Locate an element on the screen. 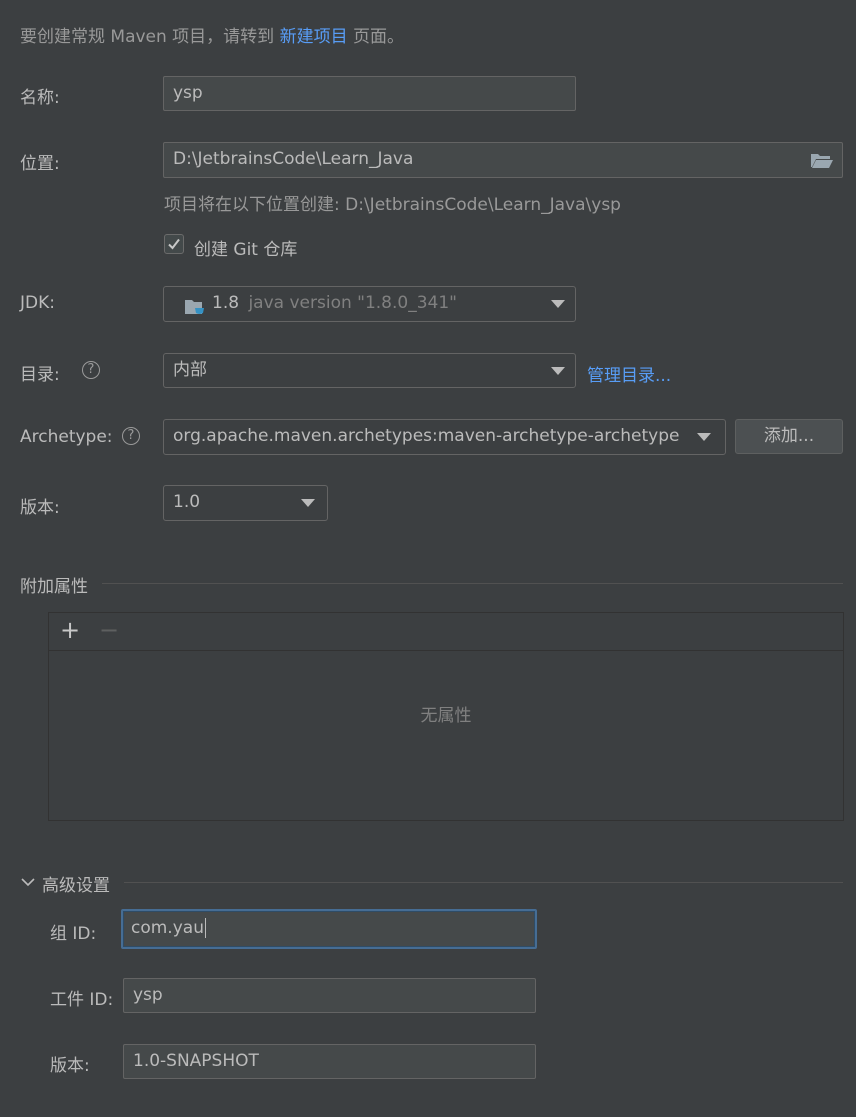 The image size is (856, 1117). jdk-version: 1.8 is located at coordinates (226, 303).